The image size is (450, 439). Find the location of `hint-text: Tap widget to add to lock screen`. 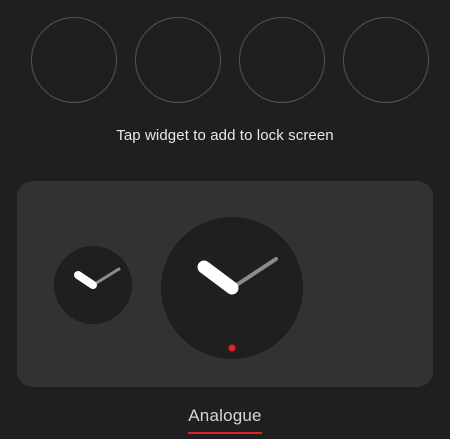

hint-text: Tap widget to add to lock screen is located at coordinates (225, 135).